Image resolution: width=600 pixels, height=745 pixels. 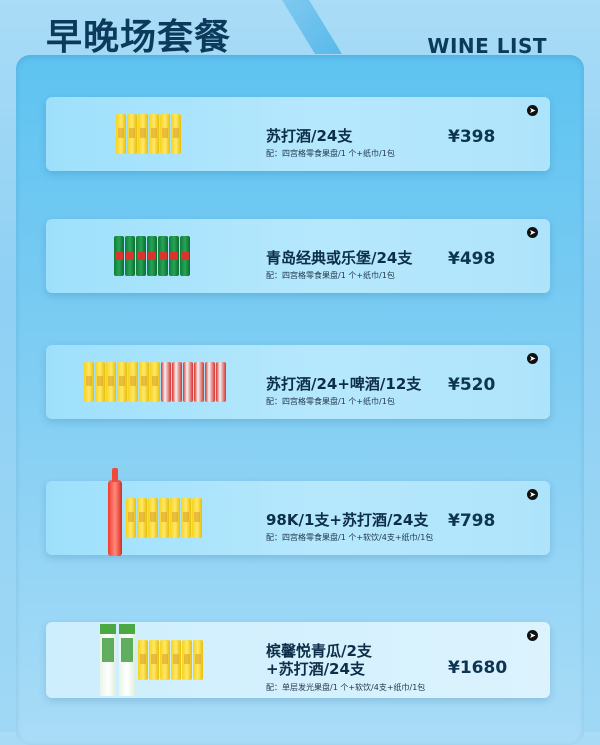 What do you see at coordinates (139, 37) in the screenshot?
I see `page-title: 早晚场套餐` at bounding box center [139, 37].